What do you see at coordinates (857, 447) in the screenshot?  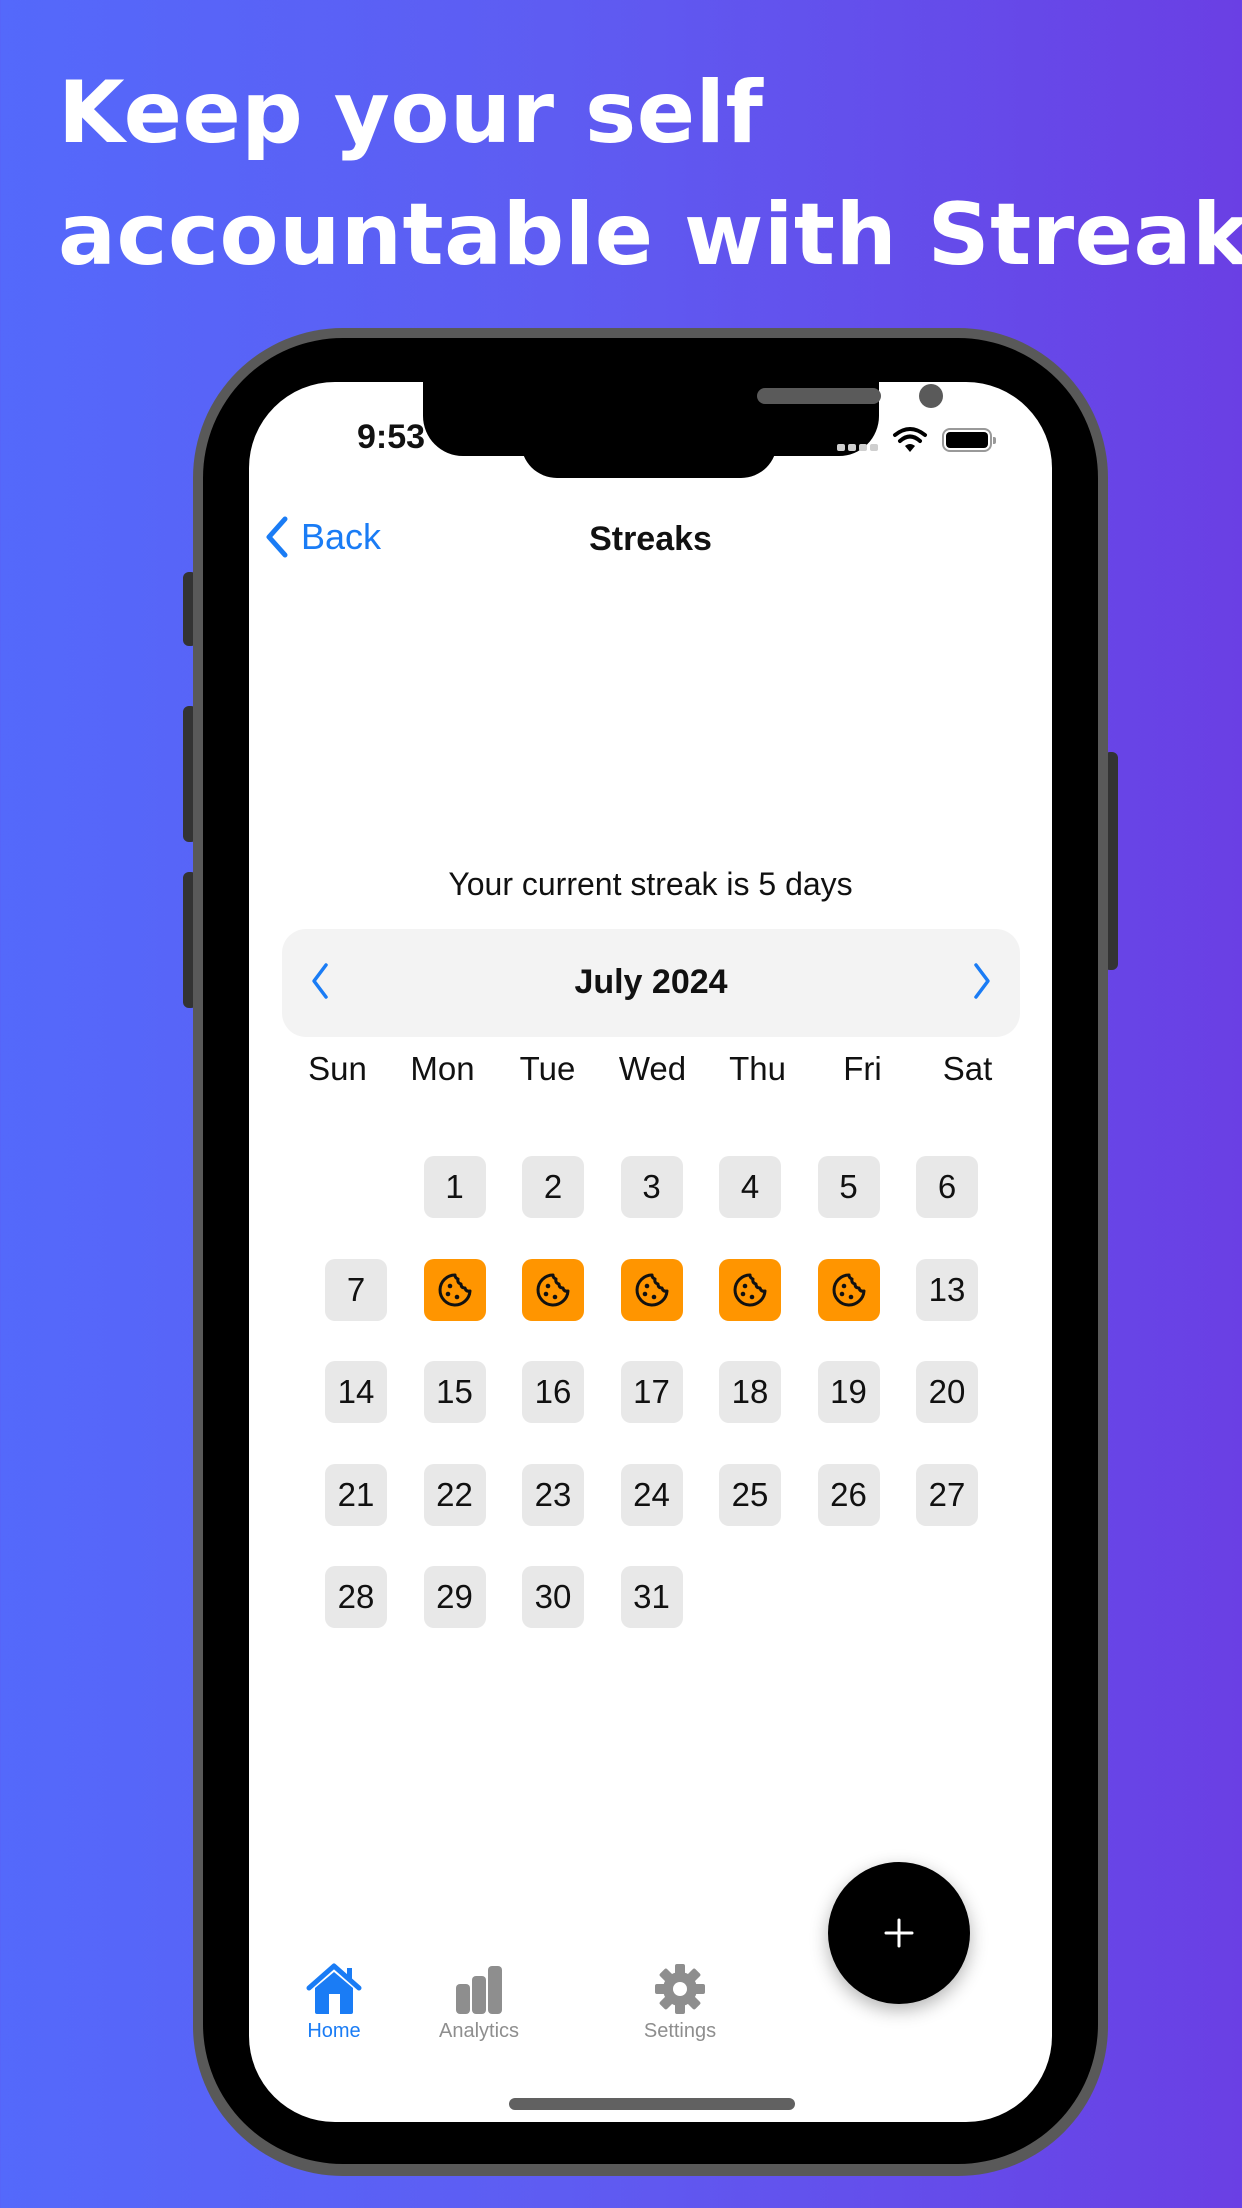 I see `signal-icon` at bounding box center [857, 447].